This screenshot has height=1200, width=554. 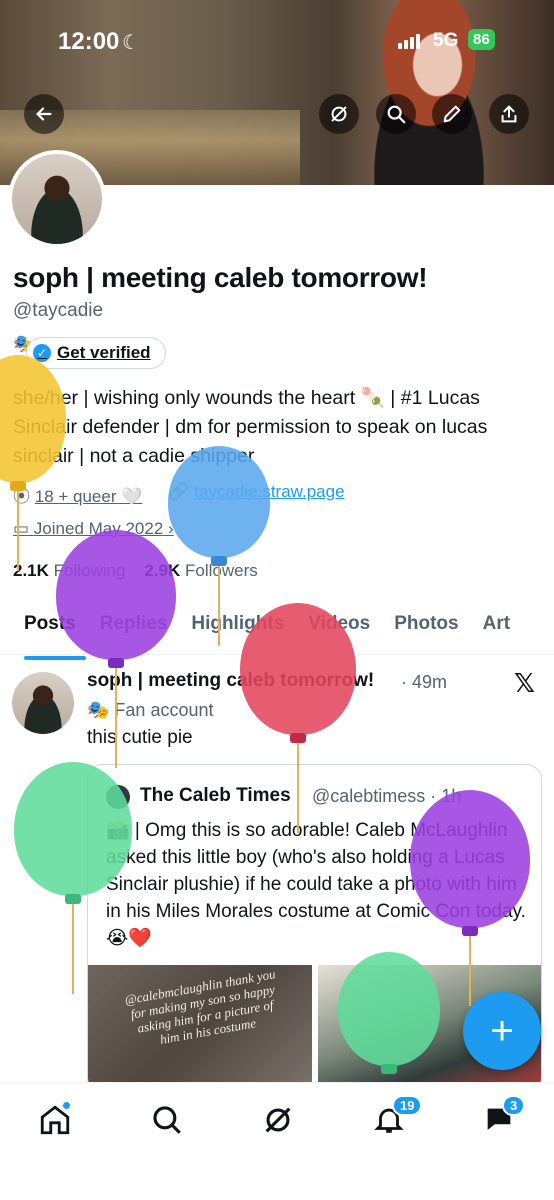 What do you see at coordinates (58, 310) in the screenshot?
I see `profile-handle: @taycadie` at bounding box center [58, 310].